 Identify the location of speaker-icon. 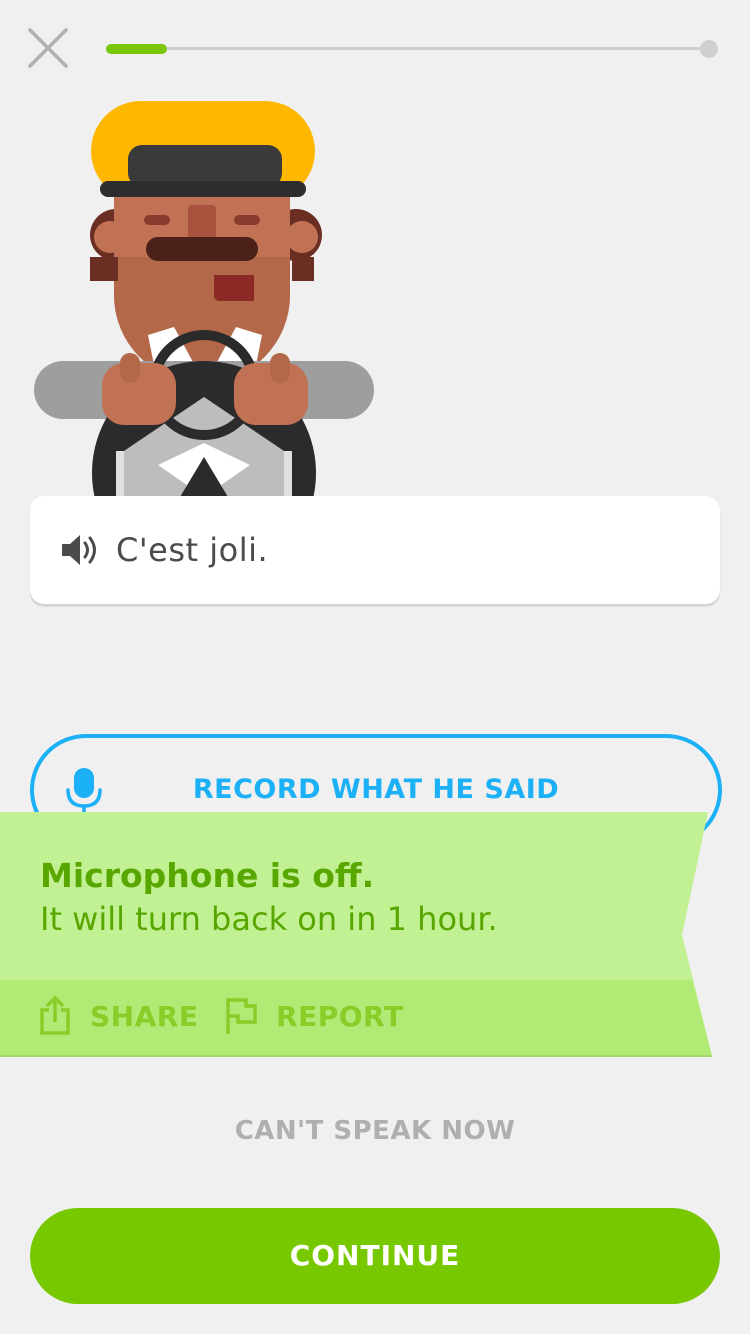
(79, 550).